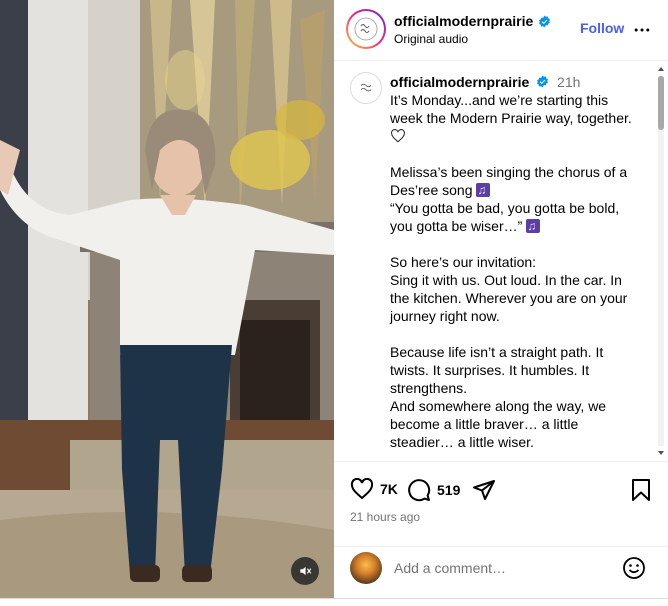  What do you see at coordinates (661, 103) in the screenshot?
I see `scroll-thumb` at bounding box center [661, 103].